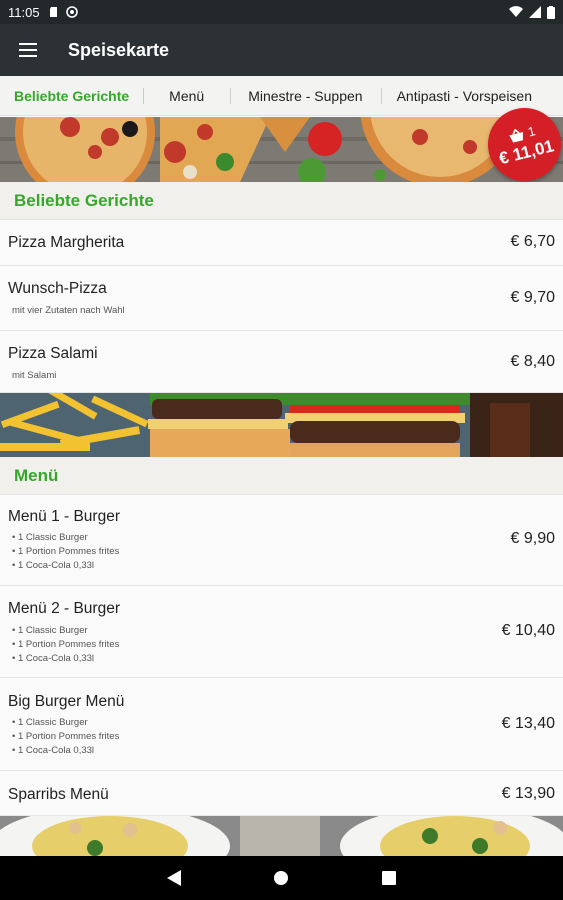 Image resolution: width=563 pixels, height=900 pixels. I want to click on menu-item: Pizza Margherita € 6,70, so click(281, 243).